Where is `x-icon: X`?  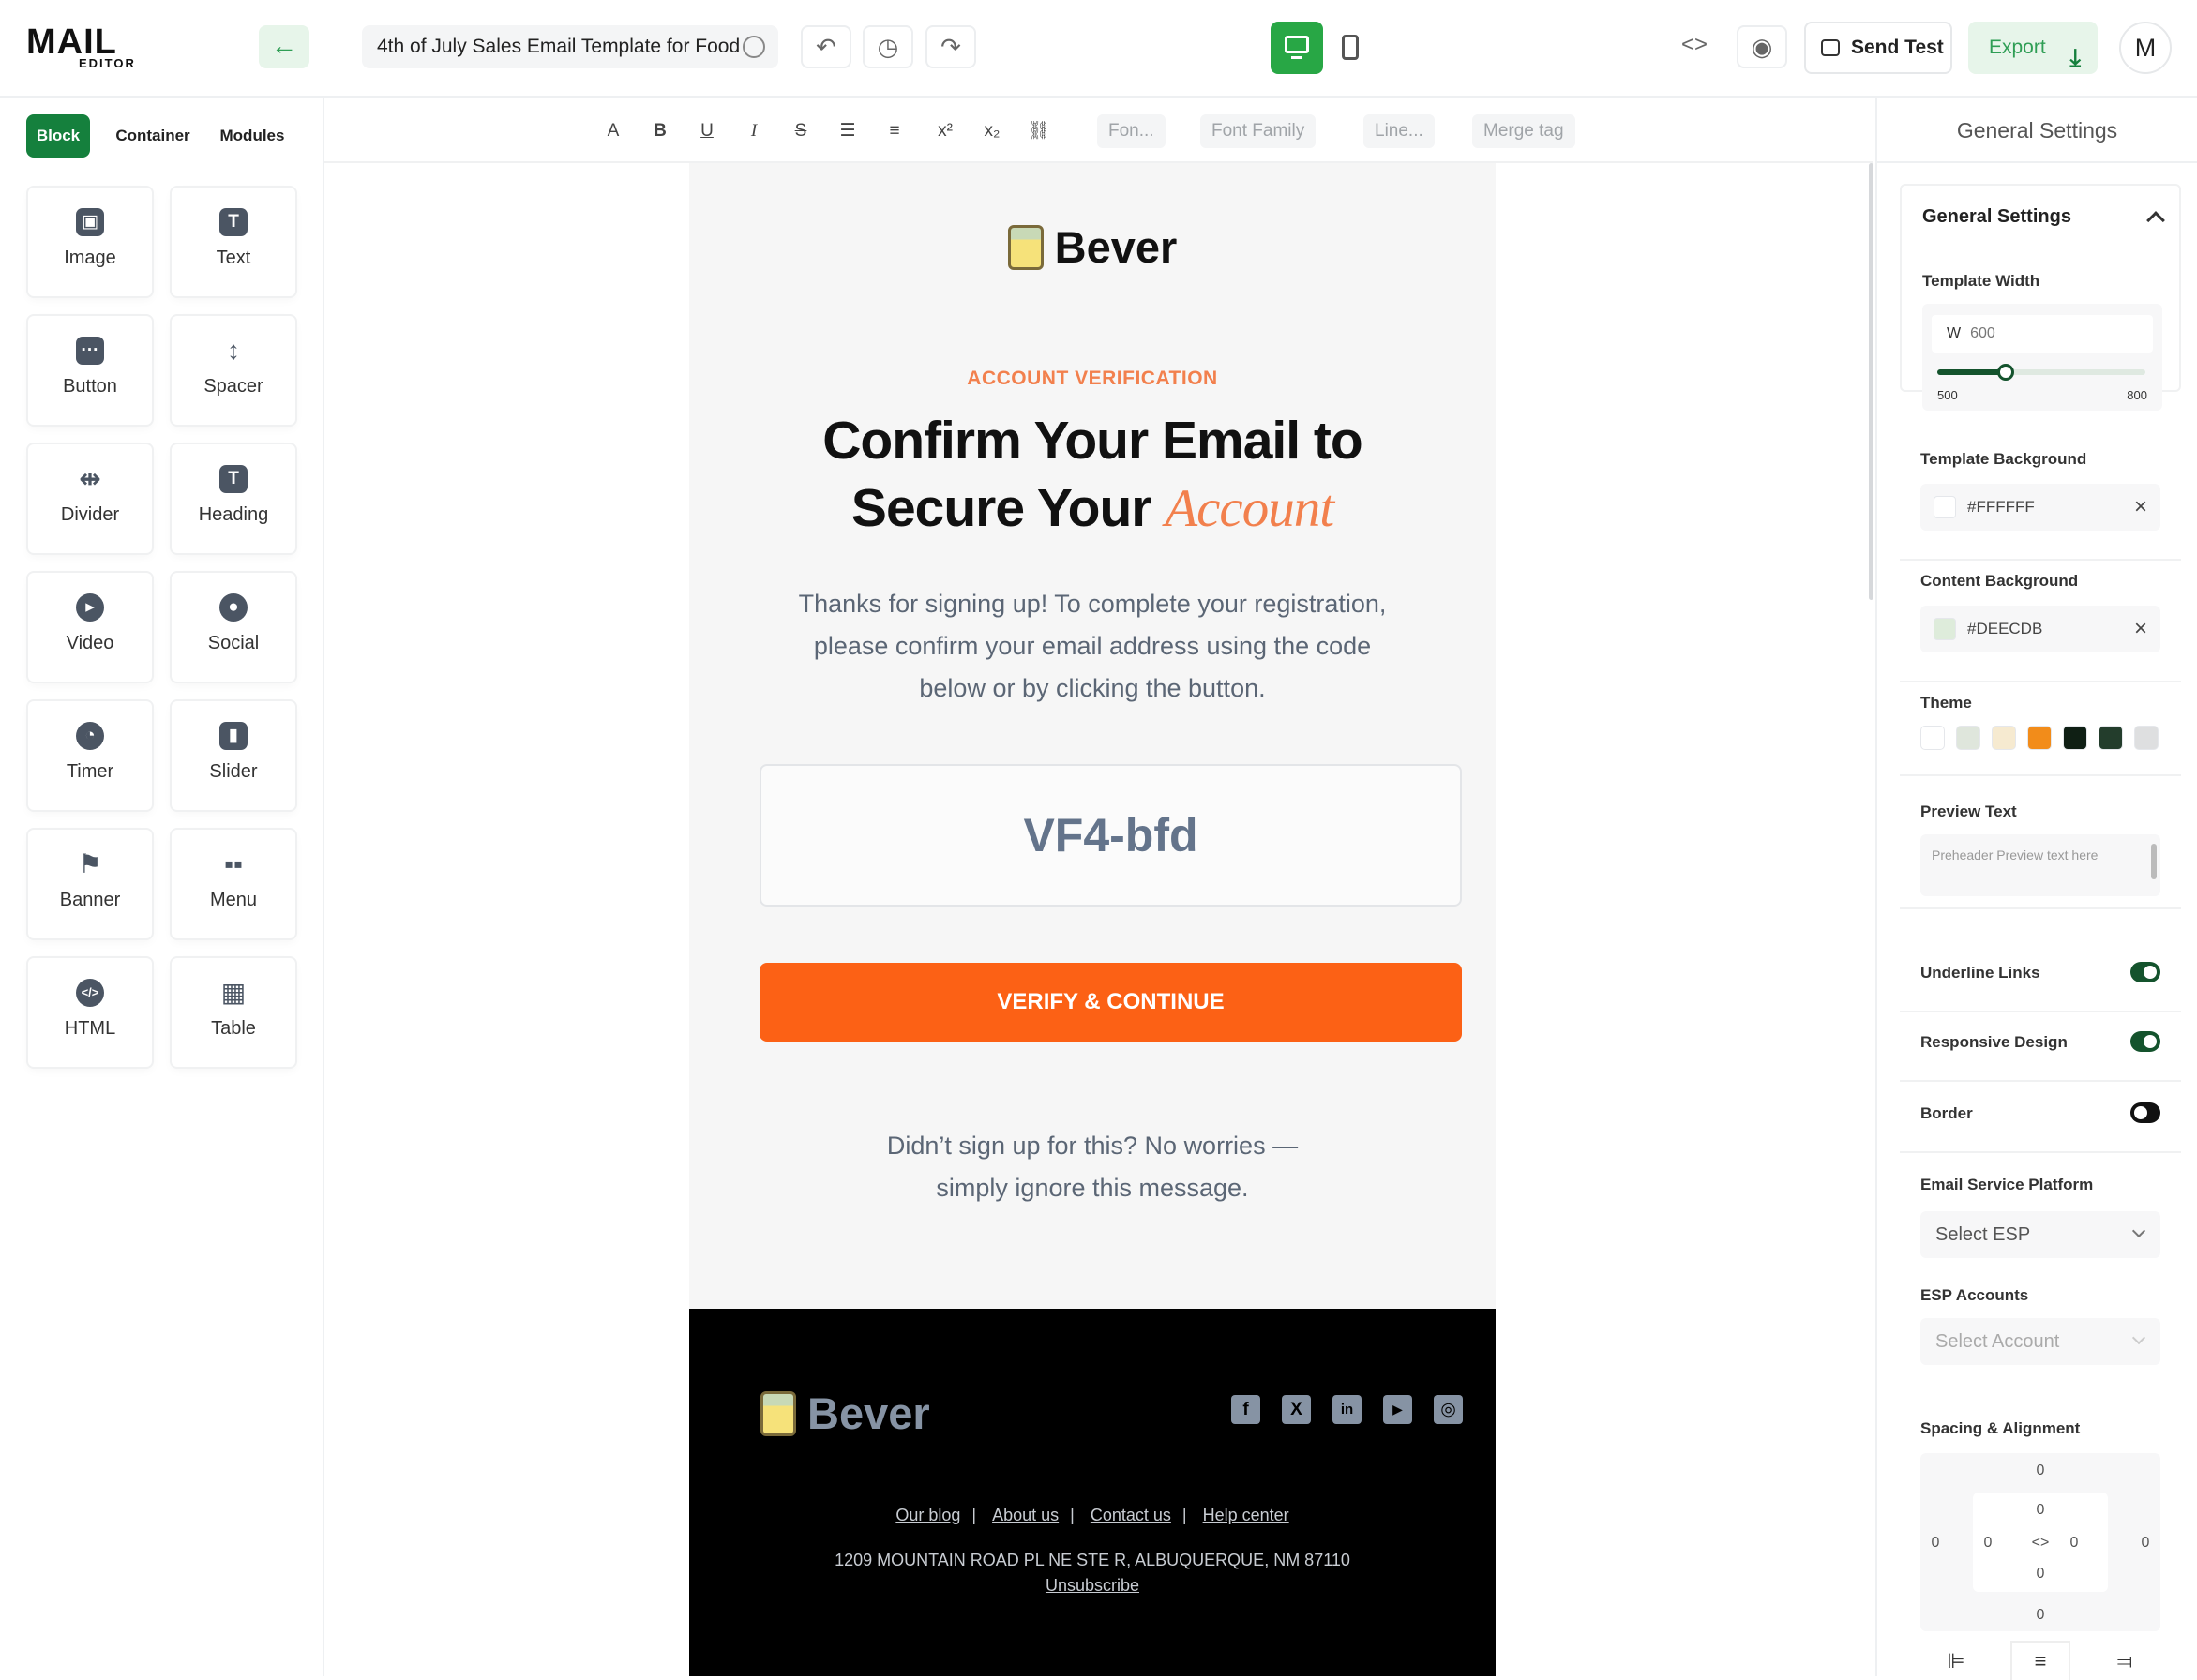 x-icon: X is located at coordinates (1297, 1409).